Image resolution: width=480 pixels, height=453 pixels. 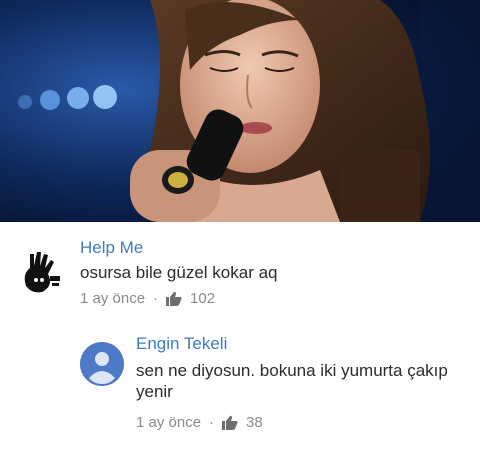 What do you see at coordinates (254, 422) in the screenshot?
I see `like-count: 38` at bounding box center [254, 422].